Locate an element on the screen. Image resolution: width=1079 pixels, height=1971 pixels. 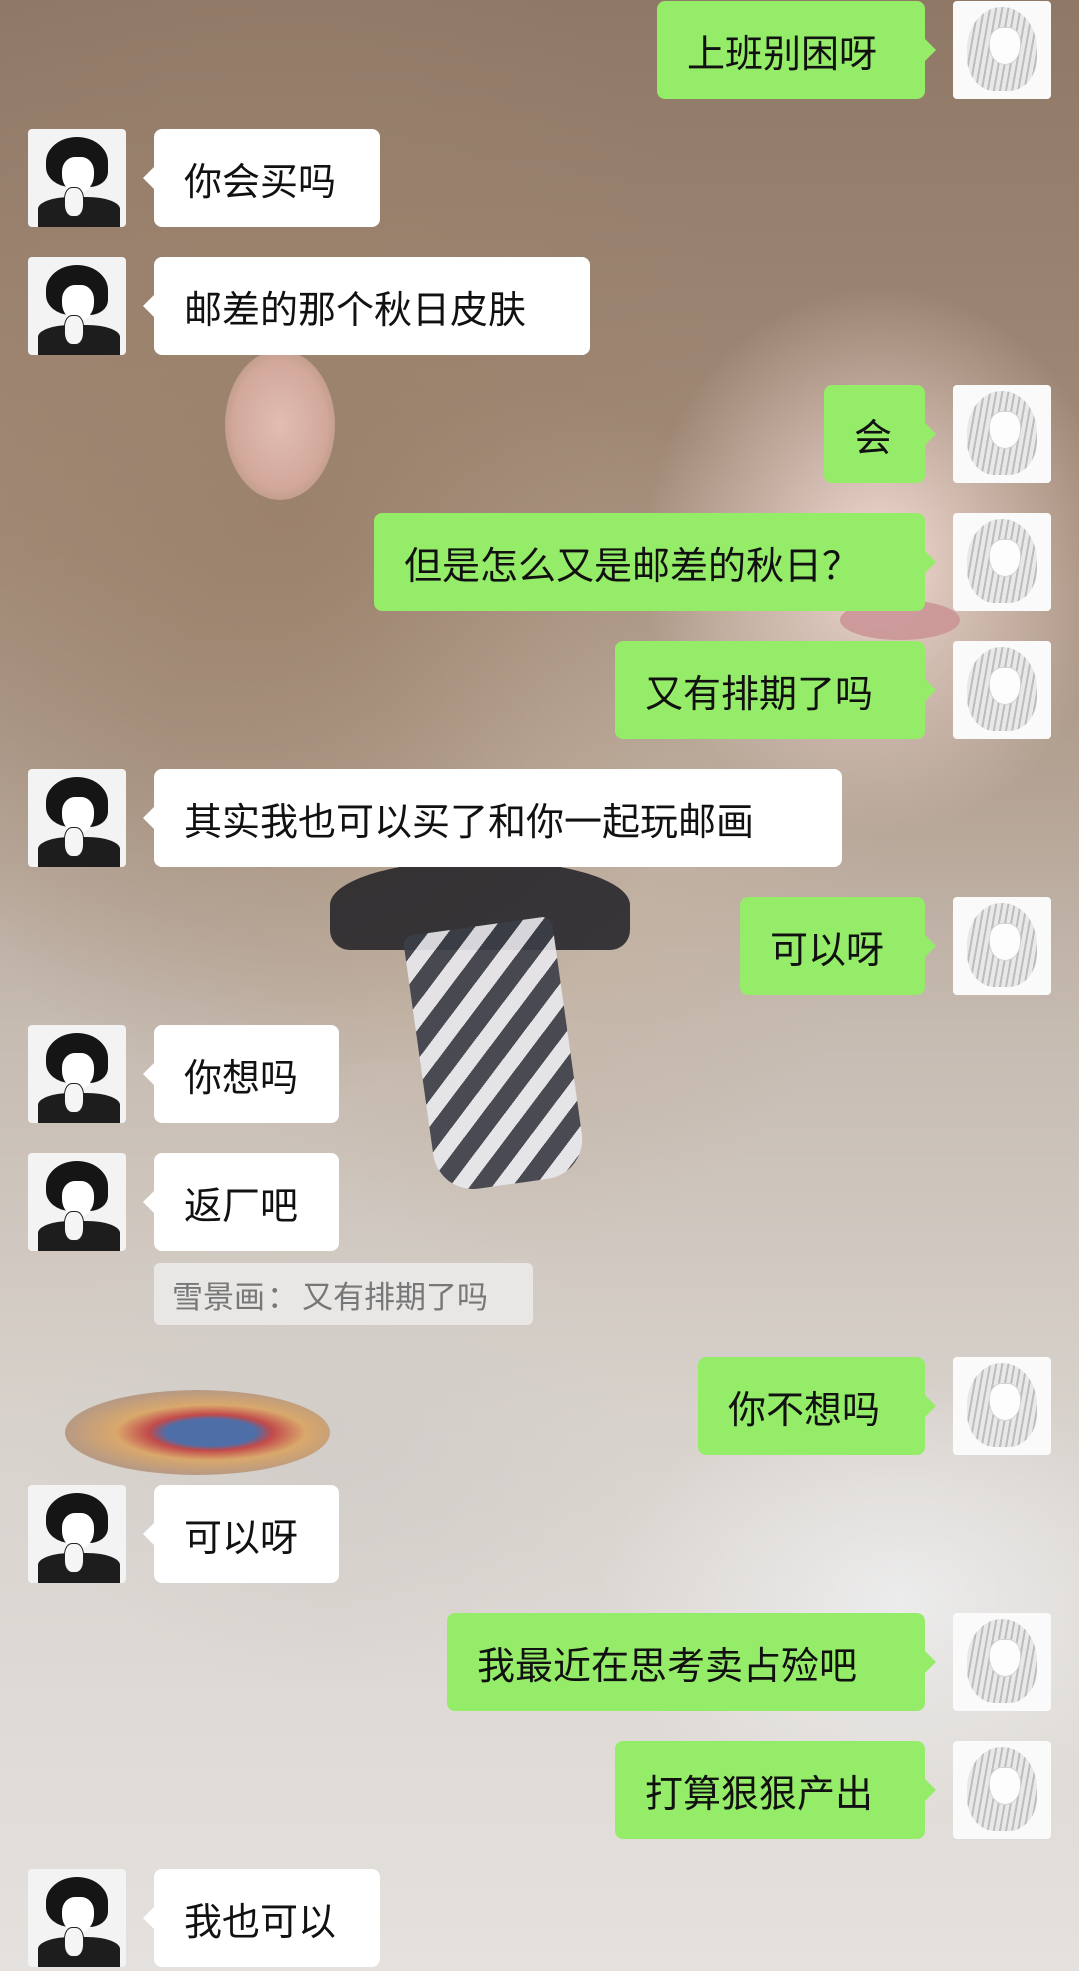
quote-text: 又有排期了吗 is located at coordinates (395, 1297).